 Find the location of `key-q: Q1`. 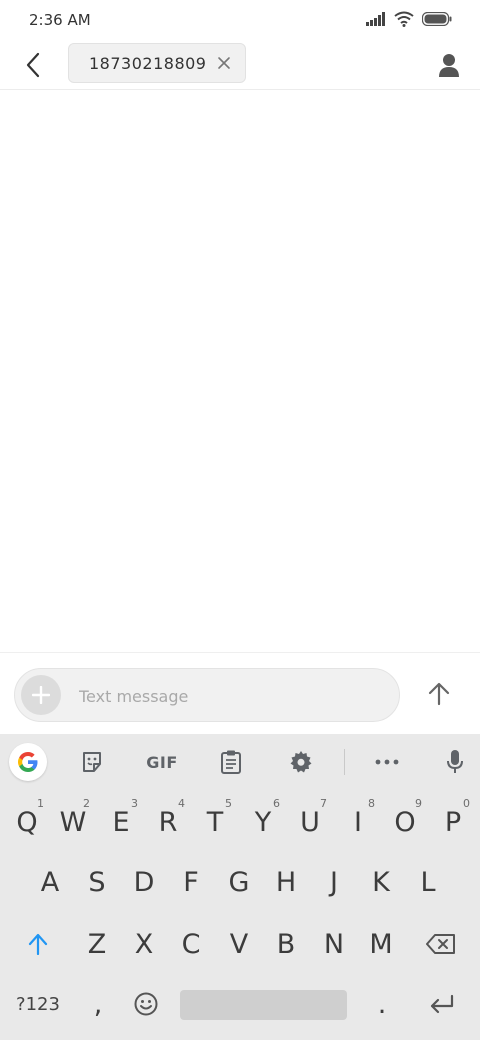

key-q: Q1 is located at coordinates (27, 822).